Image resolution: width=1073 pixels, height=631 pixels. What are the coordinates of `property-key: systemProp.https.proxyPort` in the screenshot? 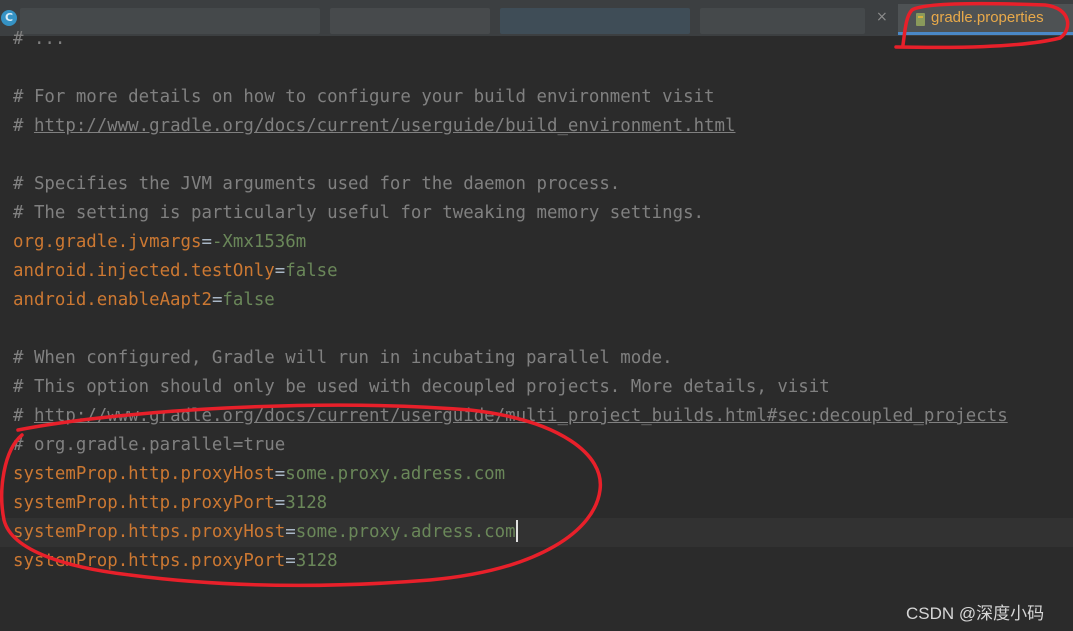 It's located at (149, 561).